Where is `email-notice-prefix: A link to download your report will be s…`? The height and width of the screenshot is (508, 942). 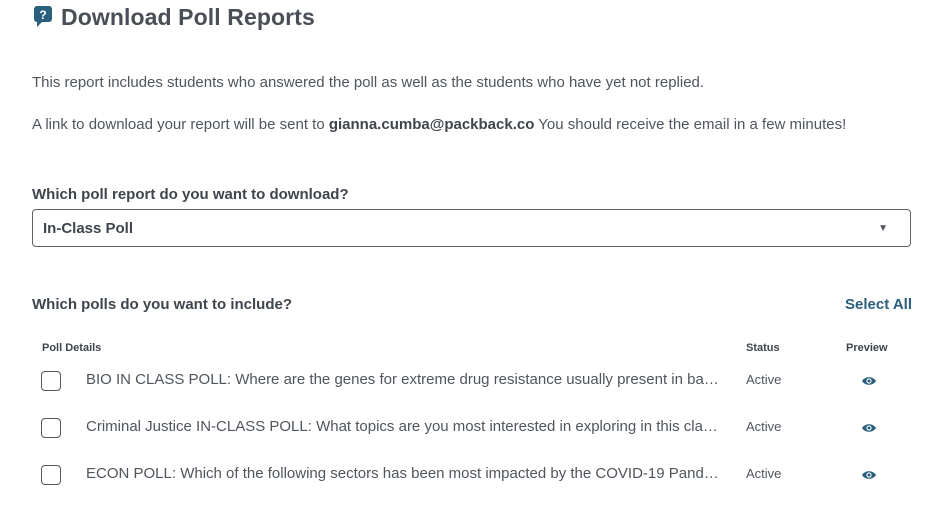
email-notice-prefix: A link to download your report will be s… is located at coordinates (180, 124).